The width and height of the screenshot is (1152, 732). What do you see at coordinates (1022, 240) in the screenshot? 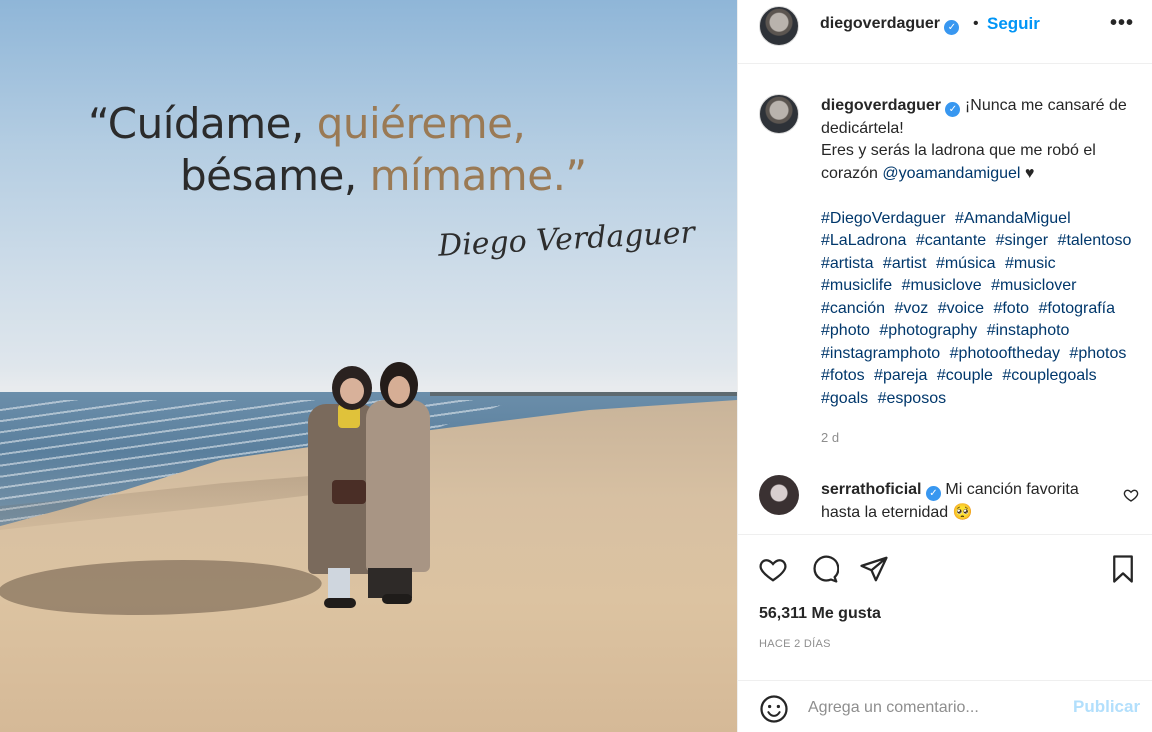
I see `hashtag-link: #singer` at bounding box center [1022, 240].